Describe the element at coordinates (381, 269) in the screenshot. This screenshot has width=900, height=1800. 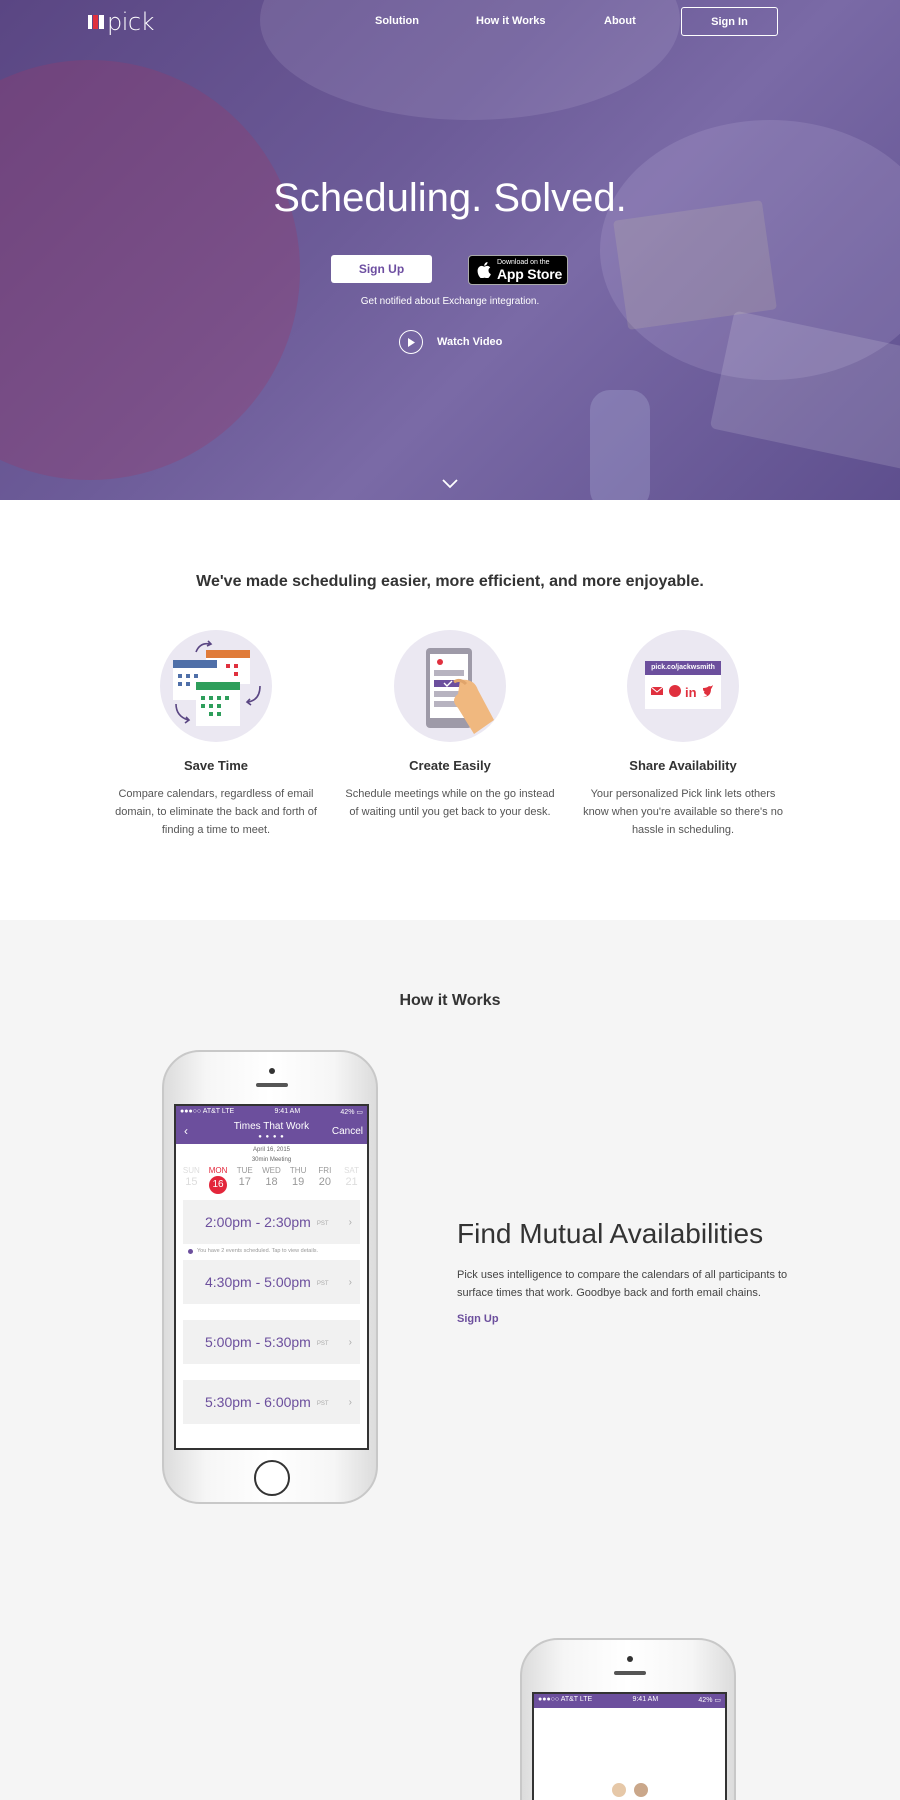
I see `hero-sign-up-button: Sign Up` at that location.